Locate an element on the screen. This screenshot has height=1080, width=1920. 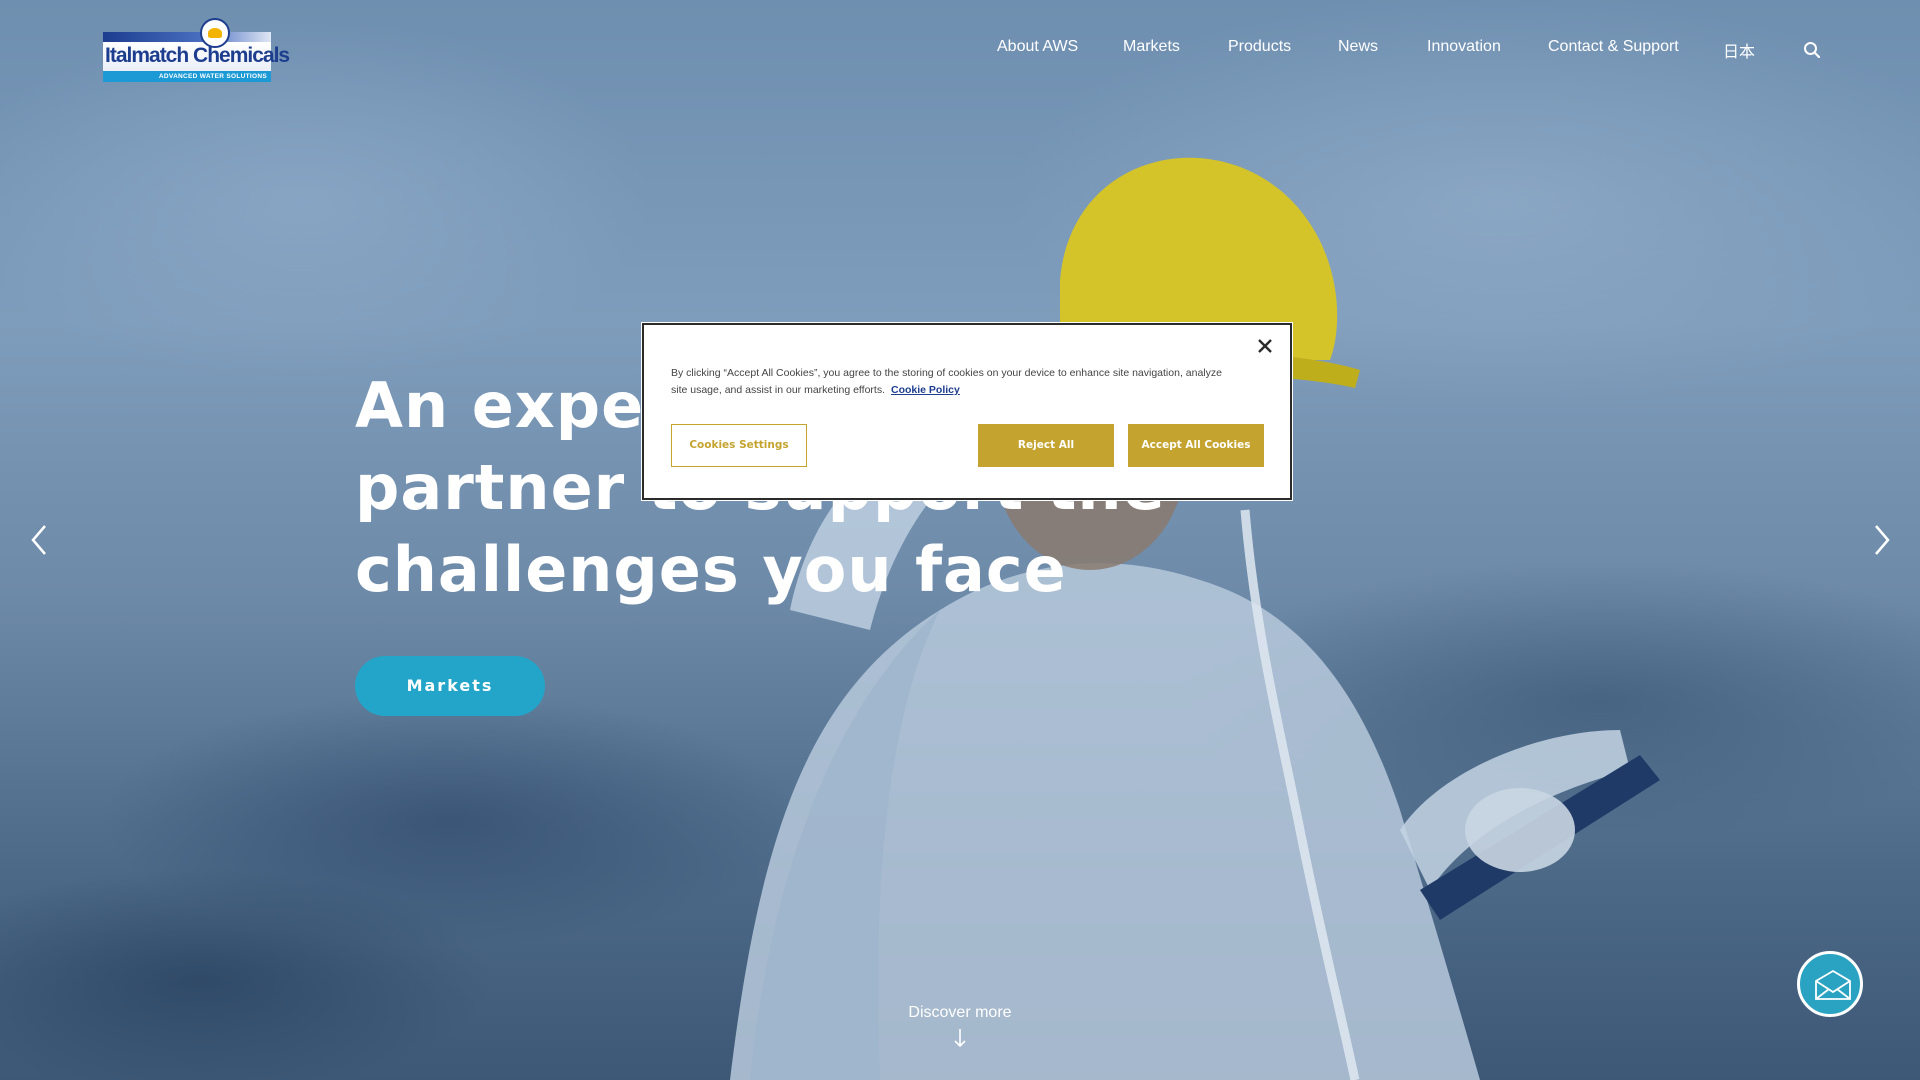
nav-item-markets: Markets is located at coordinates (1151, 47).